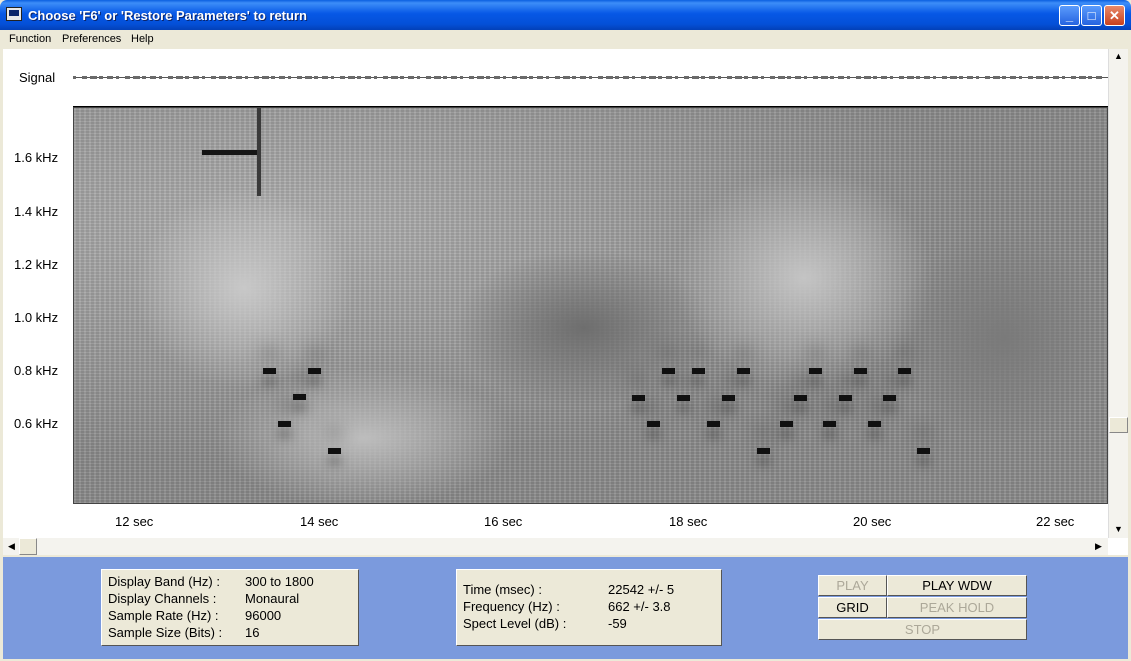  Describe the element at coordinates (590, 79) in the screenshot. I see `signal-waveform` at that location.